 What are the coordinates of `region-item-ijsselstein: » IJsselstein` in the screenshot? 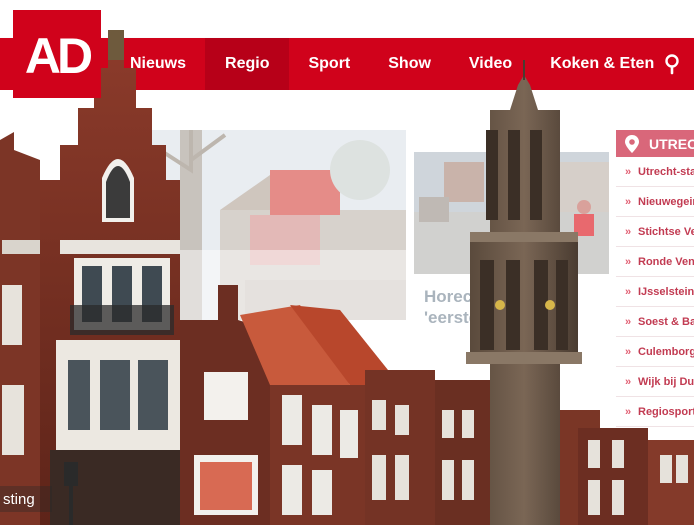 It's located at (655, 292).